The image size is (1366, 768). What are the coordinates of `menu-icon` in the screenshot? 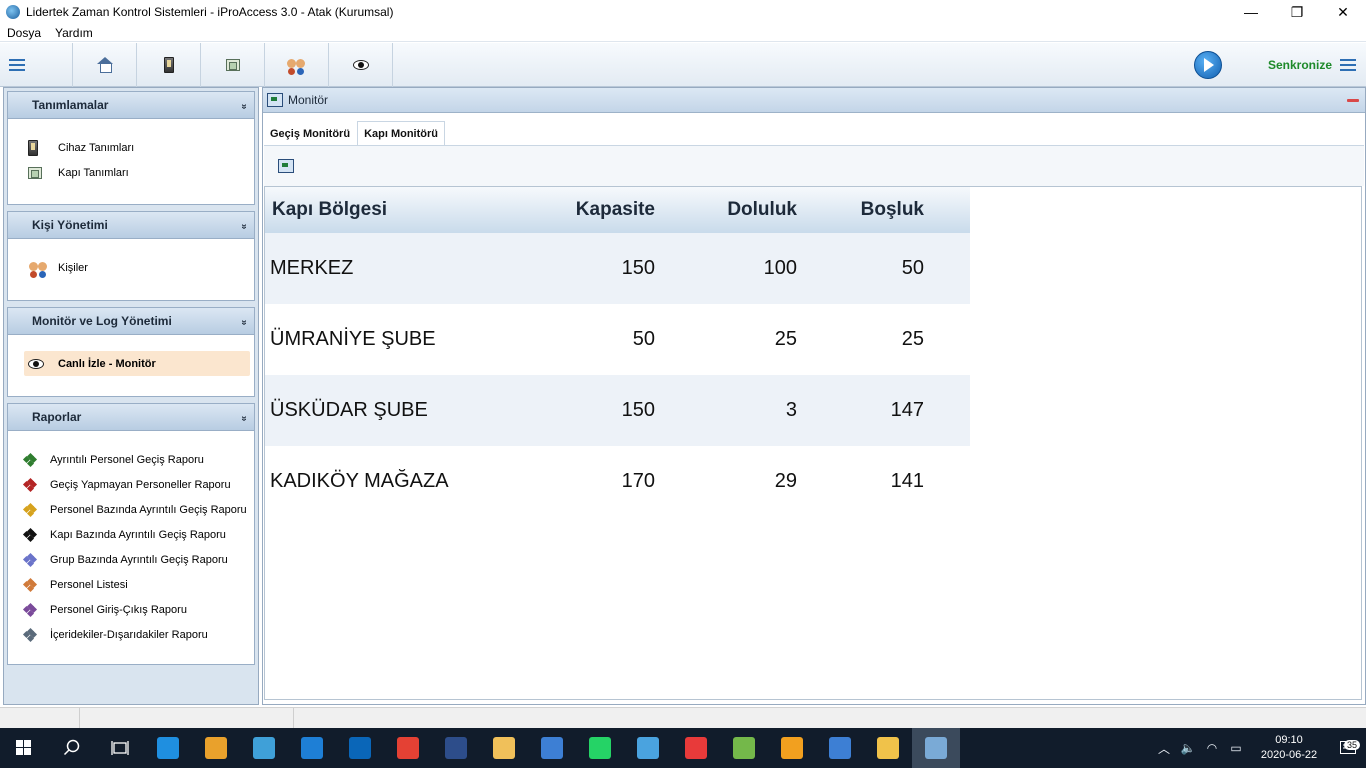 It's located at (1348, 65).